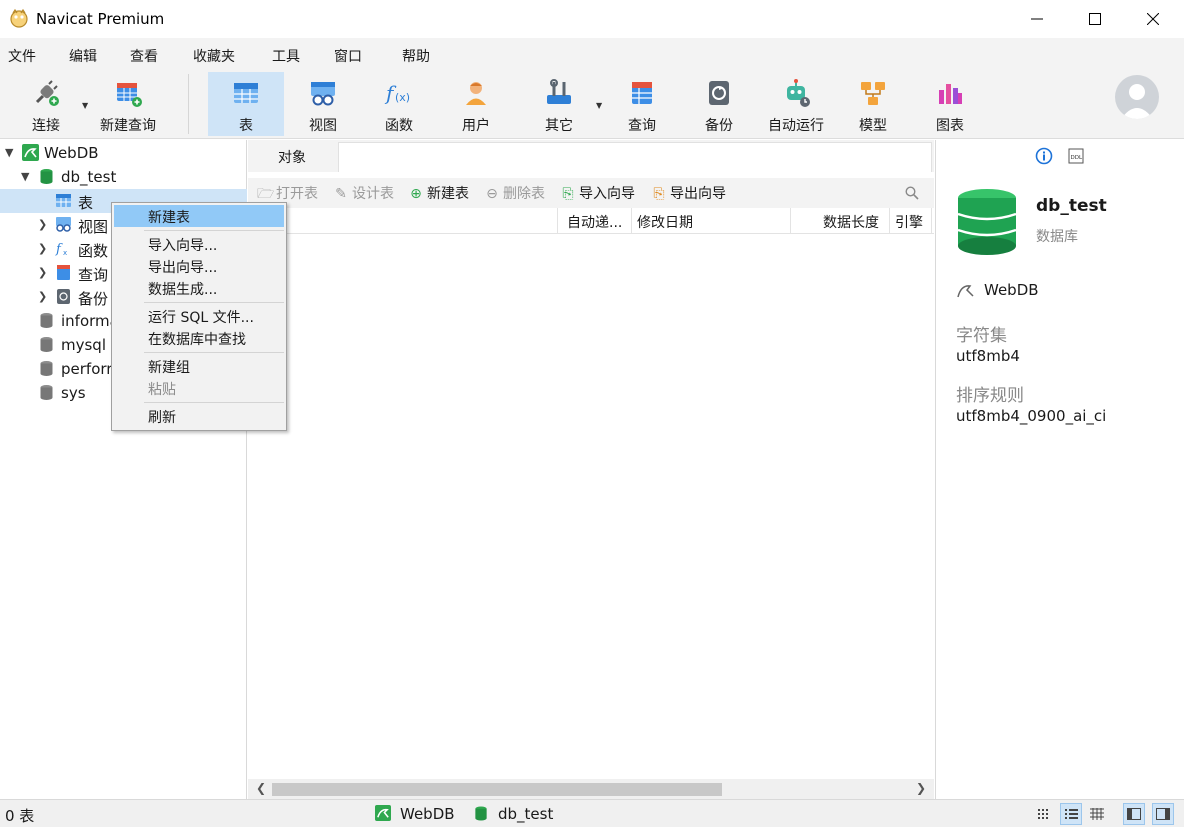 This screenshot has width=1184, height=827. I want to click on new-table-button: ⊕ 新建表, so click(438, 193).